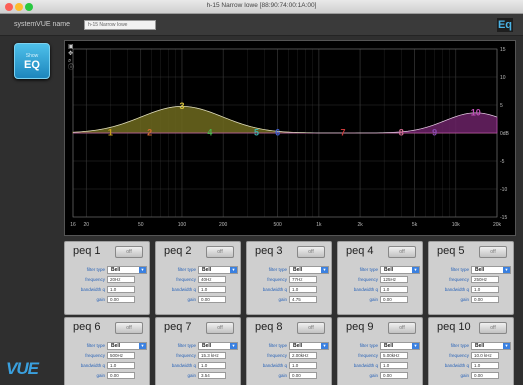 Image resolution: width=523 pixels, height=385 pixels. Describe the element at coordinates (182, 225) in the screenshot. I see `freq-tick-label: 100` at that location.